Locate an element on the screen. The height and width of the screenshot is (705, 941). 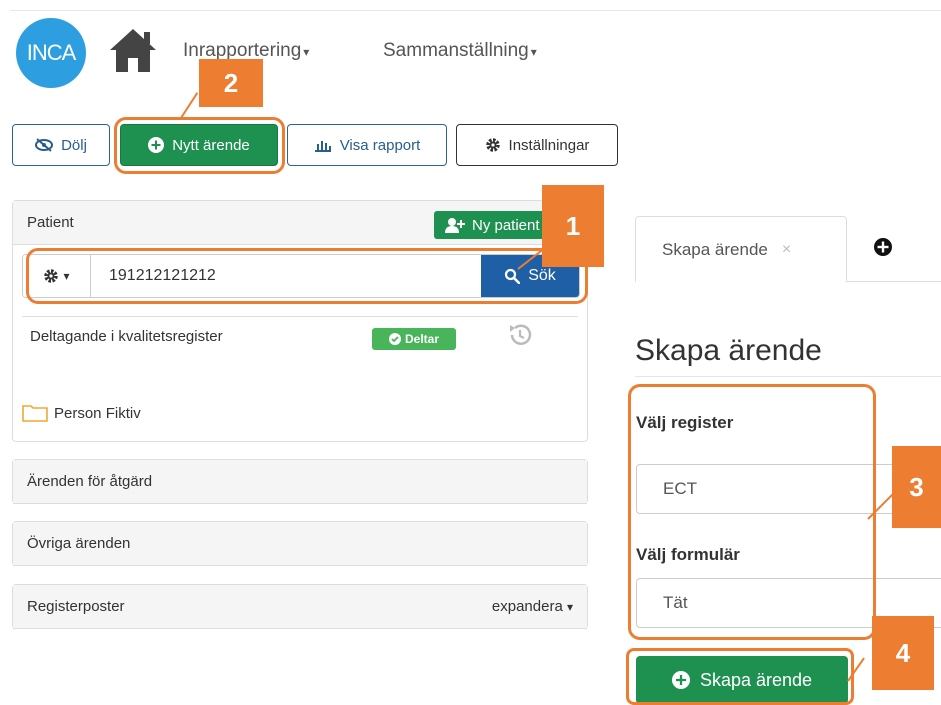
close-icon: × is located at coordinates (786, 250).